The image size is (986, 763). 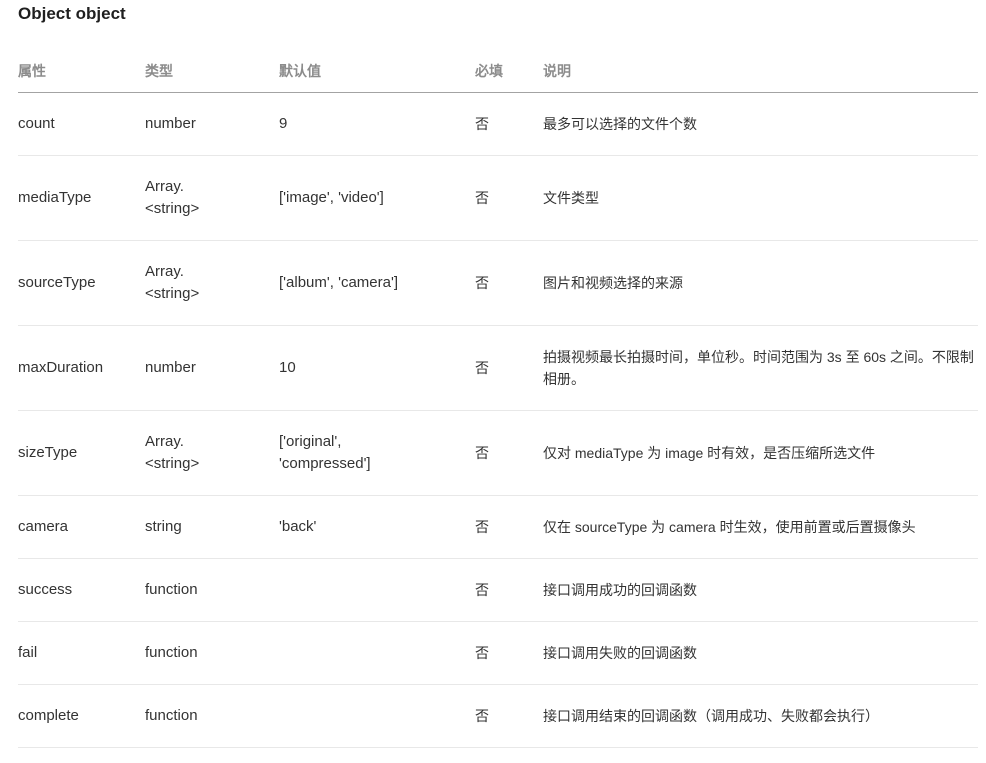 I want to click on description-cell: 仅对 mediaType 为 image 时有效，是否压缩所选文件, so click(x=709, y=453).